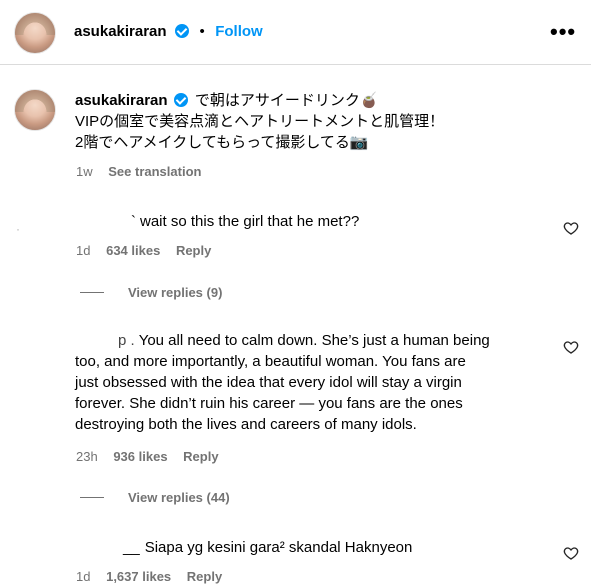 This screenshot has height=584, width=591. I want to click on view-replies-1-label: View replies (9), so click(175, 292).